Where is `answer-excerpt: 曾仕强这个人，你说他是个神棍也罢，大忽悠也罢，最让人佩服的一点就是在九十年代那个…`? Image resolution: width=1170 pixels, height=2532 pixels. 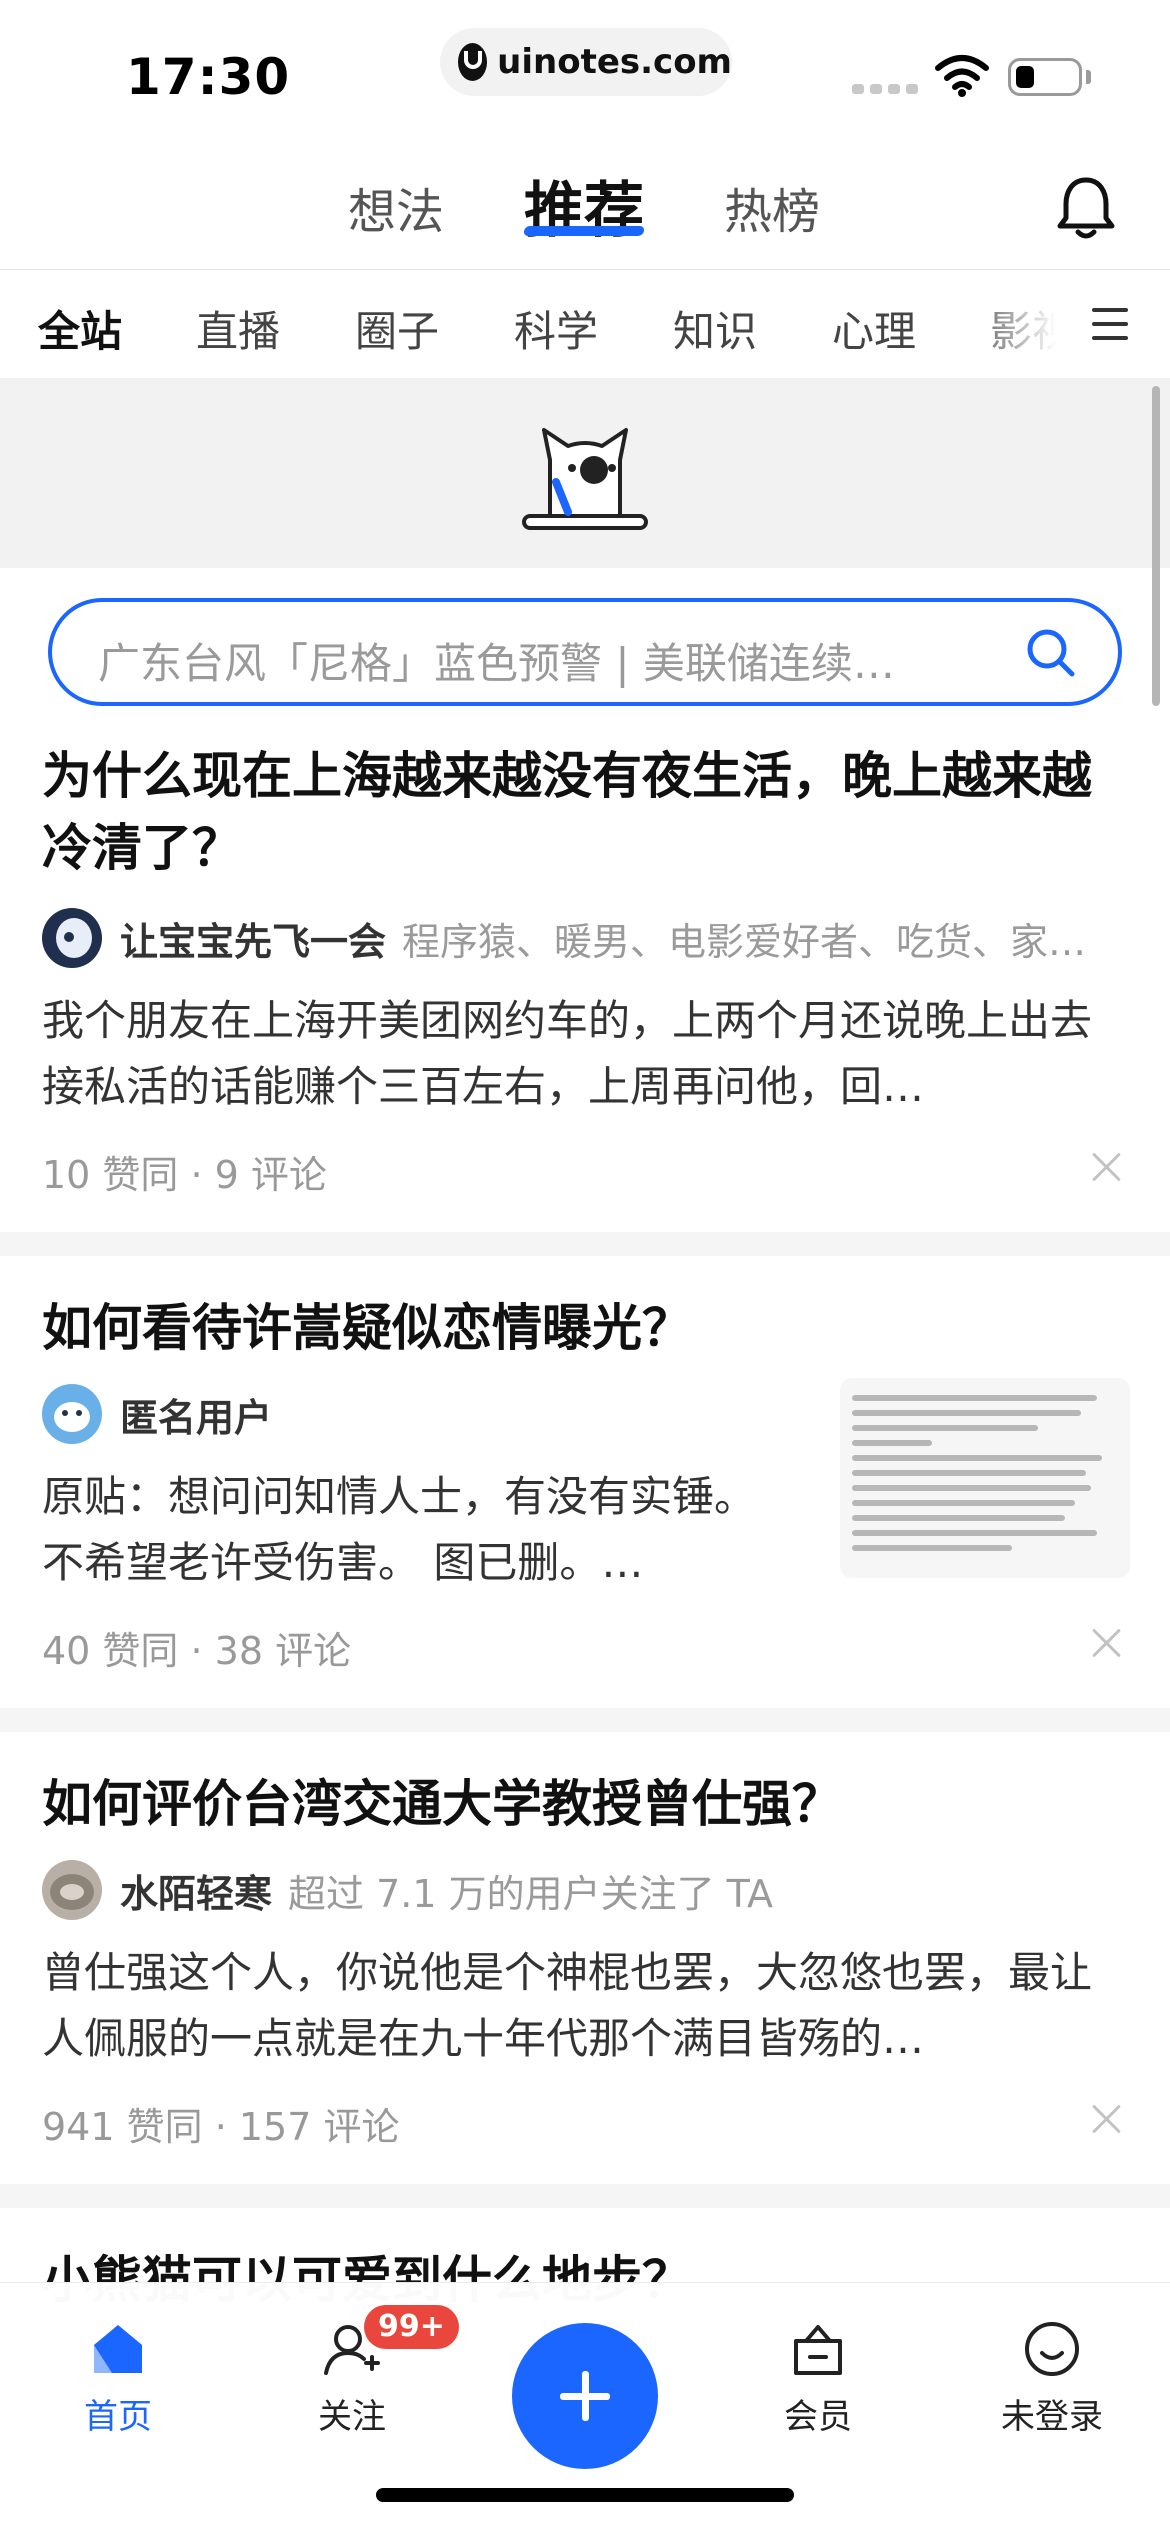
answer-excerpt: 曾仕强这个人，你说他是个神棍也罢，大忽悠也罢，最让人佩服的一点就是在九十年代那个… is located at coordinates (587, 2006).